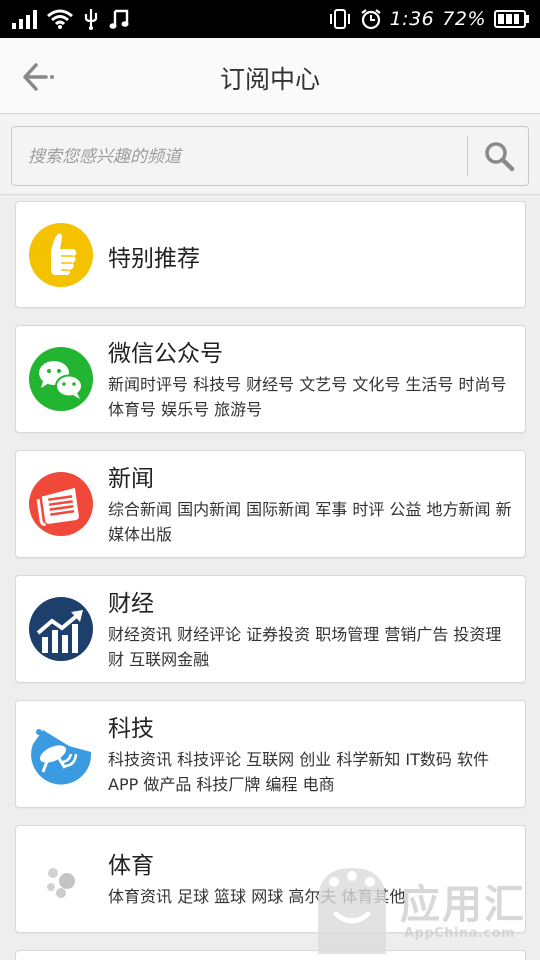  I want to click on category-name: 体育, so click(131, 866).